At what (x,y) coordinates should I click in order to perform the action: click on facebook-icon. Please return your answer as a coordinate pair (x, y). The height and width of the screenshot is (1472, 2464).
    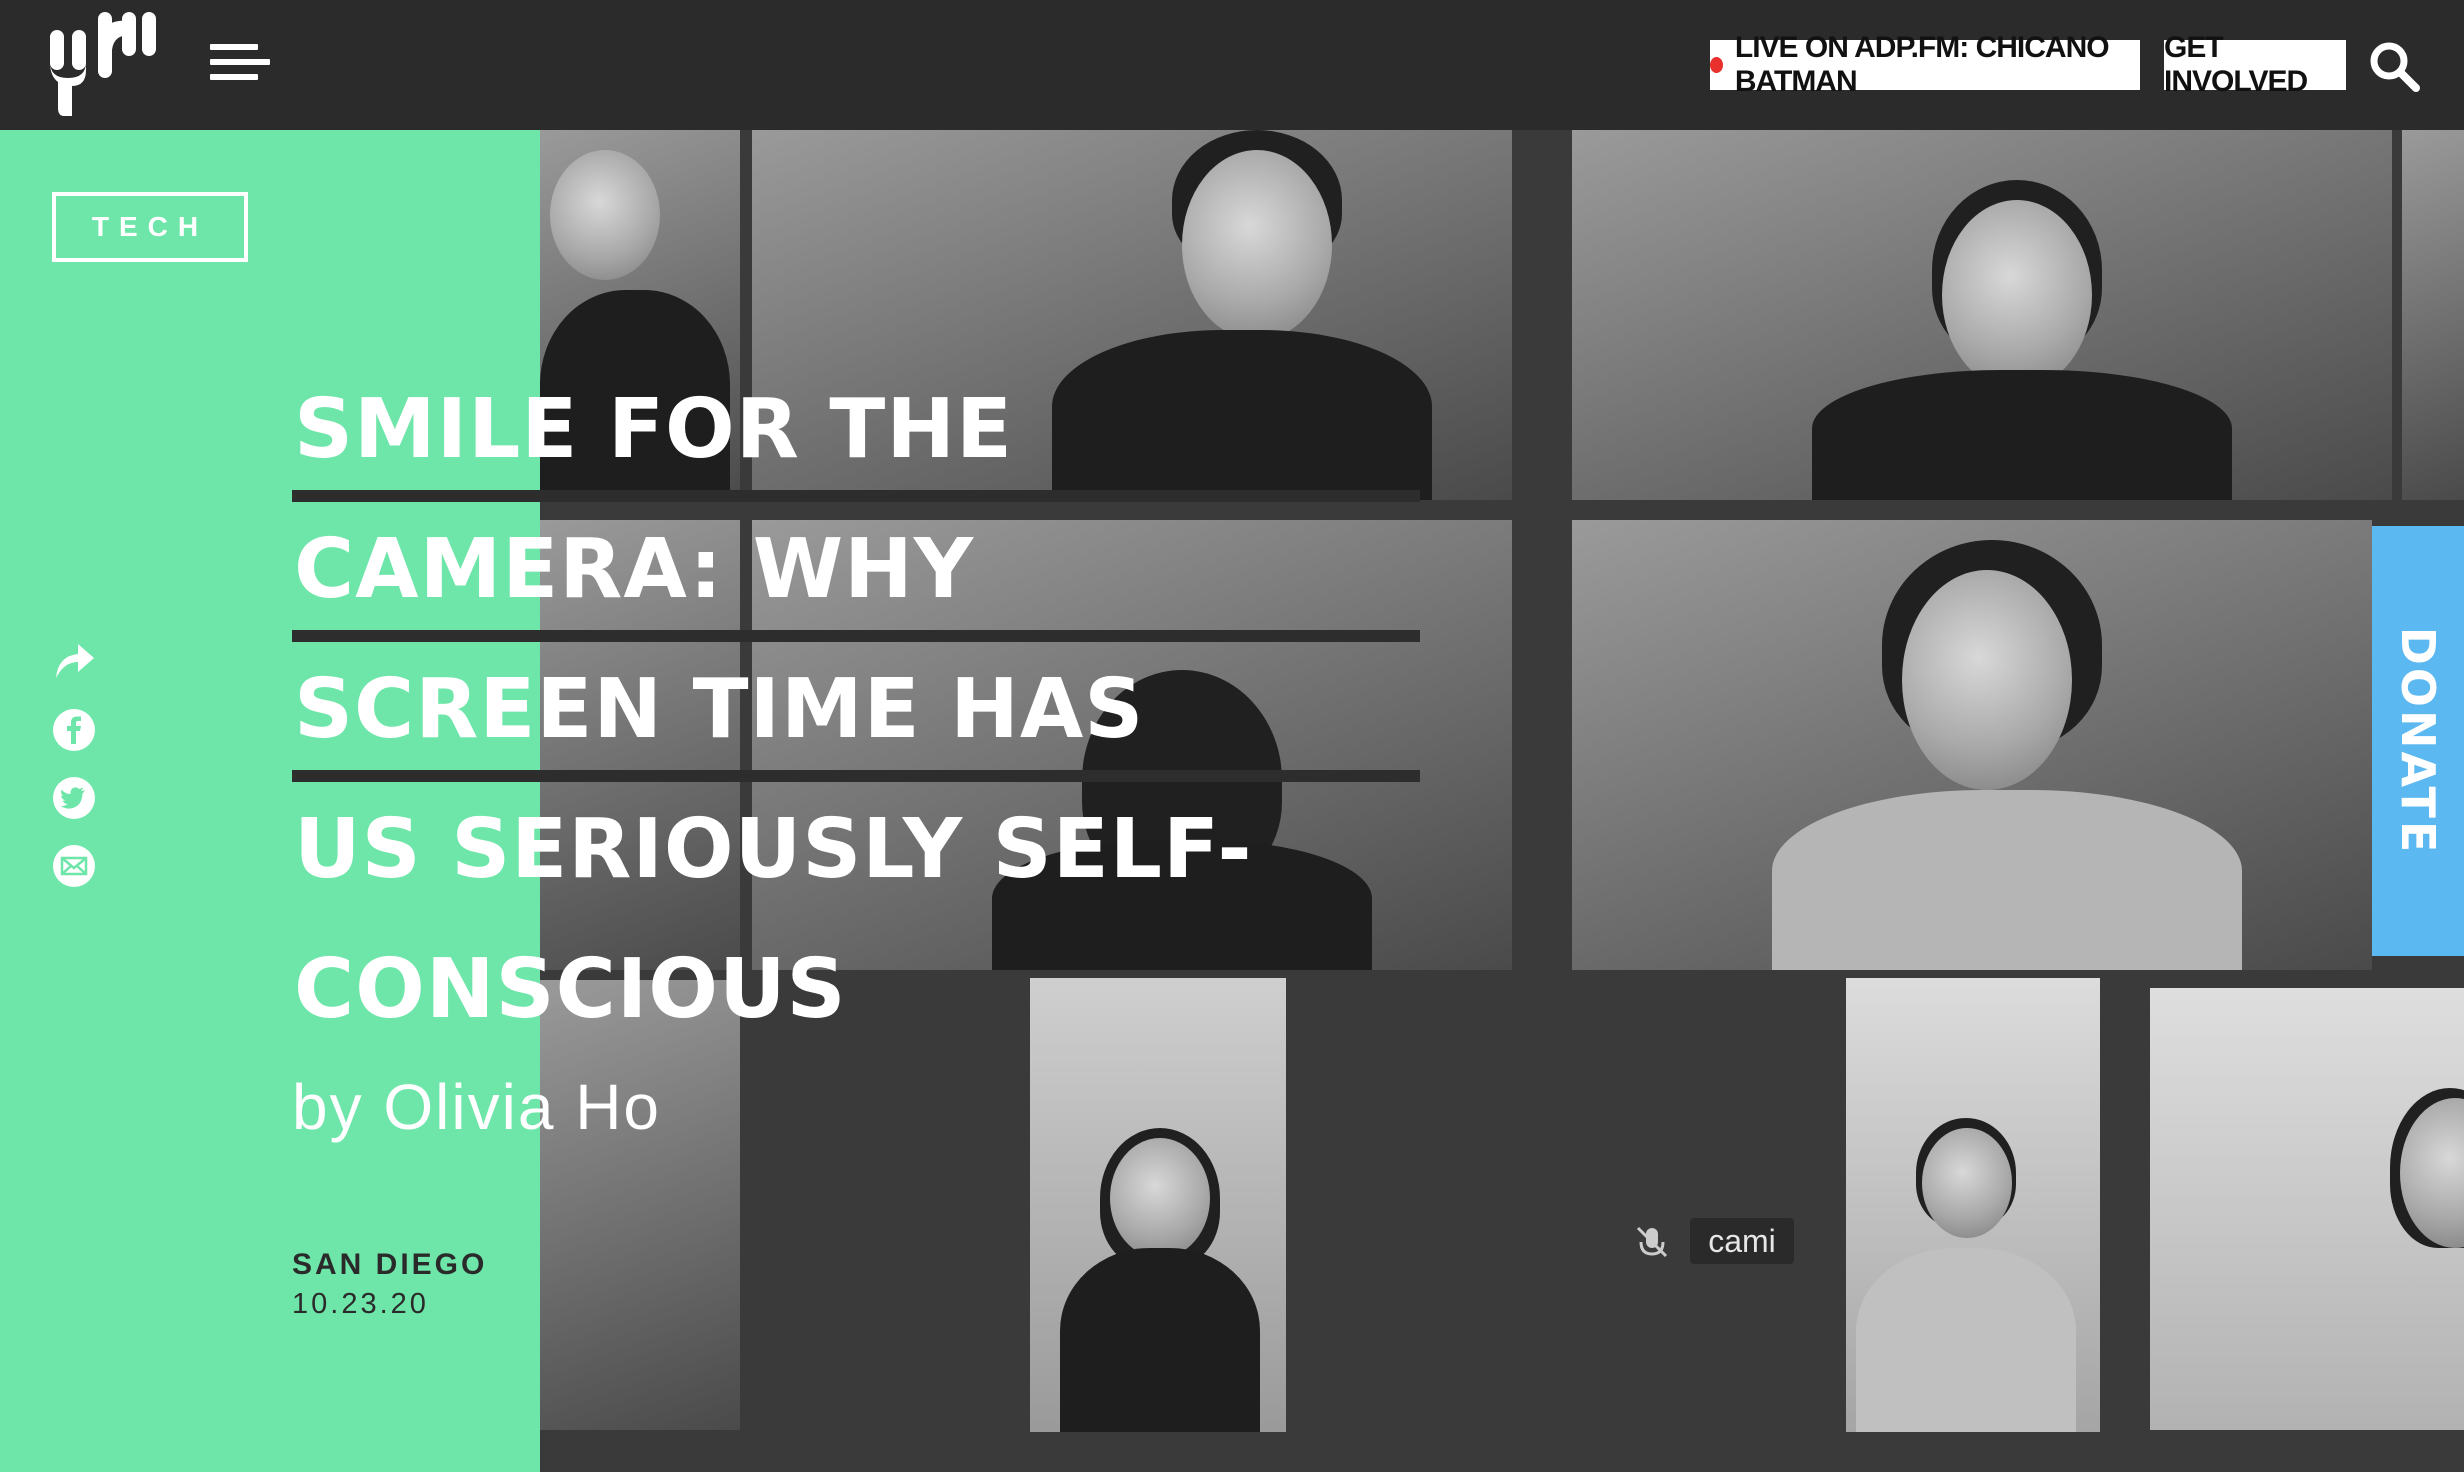
    Looking at the image, I should click on (74, 730).